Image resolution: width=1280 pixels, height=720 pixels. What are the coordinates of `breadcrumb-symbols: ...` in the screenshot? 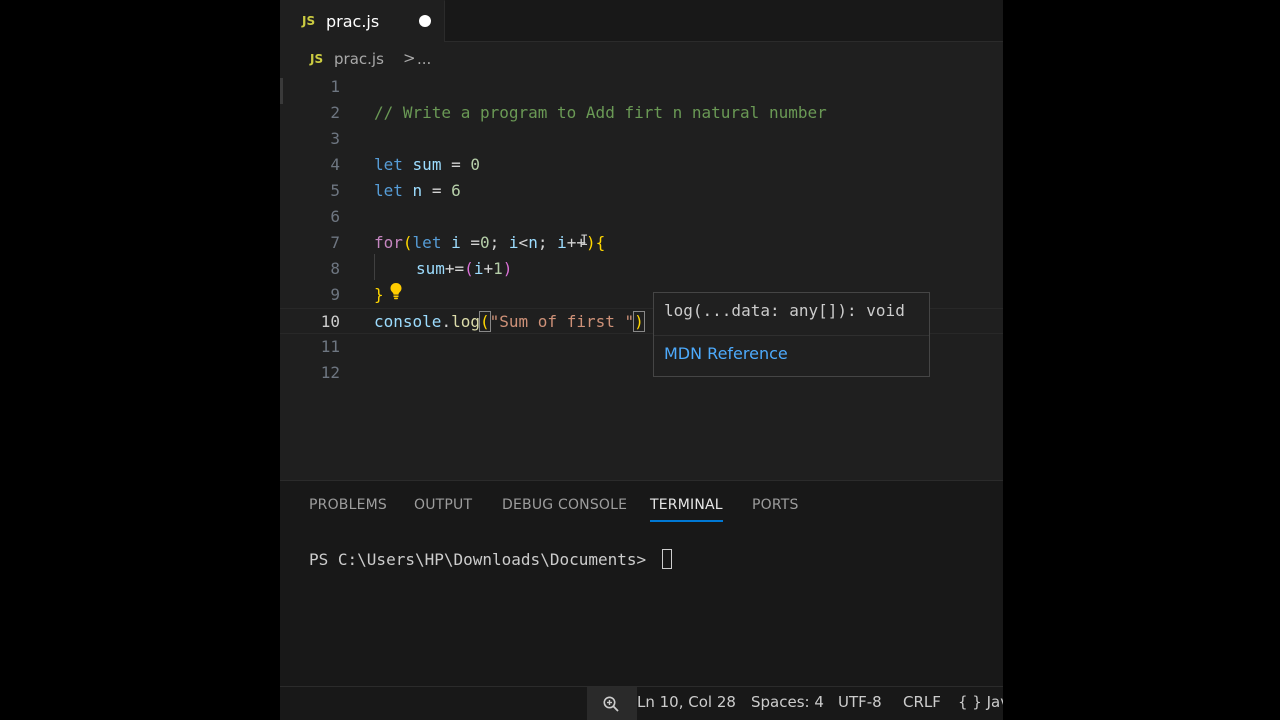 It's located at (424, 59).